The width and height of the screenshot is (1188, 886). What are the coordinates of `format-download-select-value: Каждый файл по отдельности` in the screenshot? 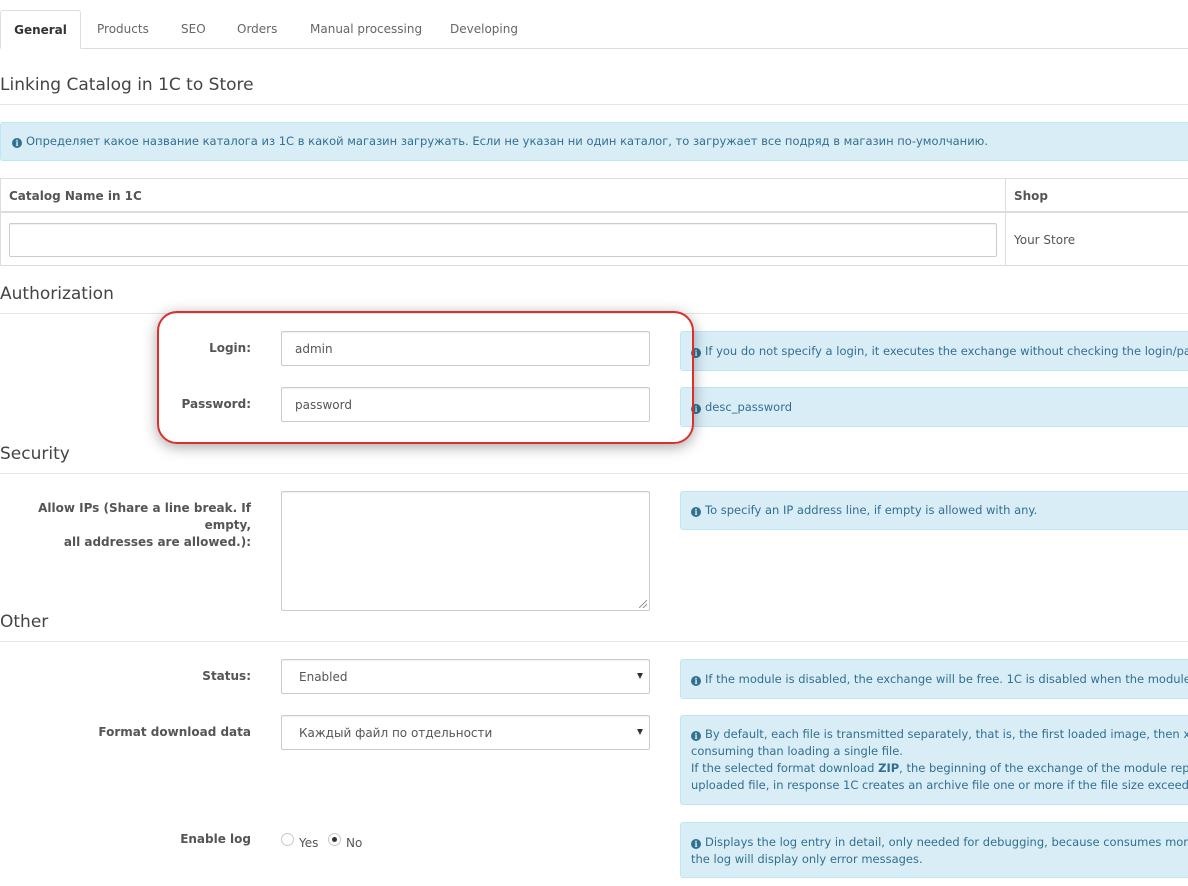 It's located at (396, 732).